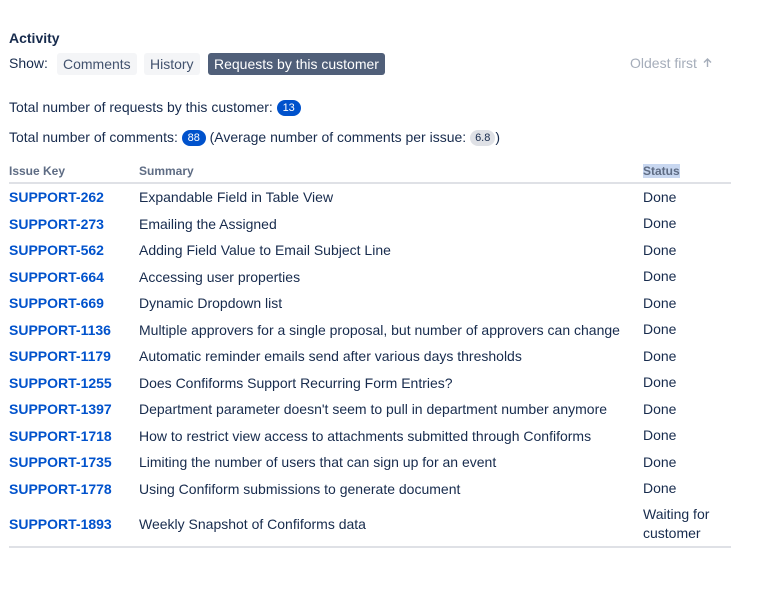 This screenshot has width=760, height=600. Describe the element at coordinates (60, 409) in the screenshot. I see `issue-key-link: SUPPORT-1397` at that location.